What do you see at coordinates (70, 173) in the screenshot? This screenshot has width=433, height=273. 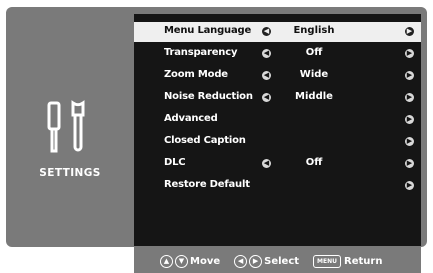 I see `settings-title: SETTINGS` at bounding box center [70, 173].